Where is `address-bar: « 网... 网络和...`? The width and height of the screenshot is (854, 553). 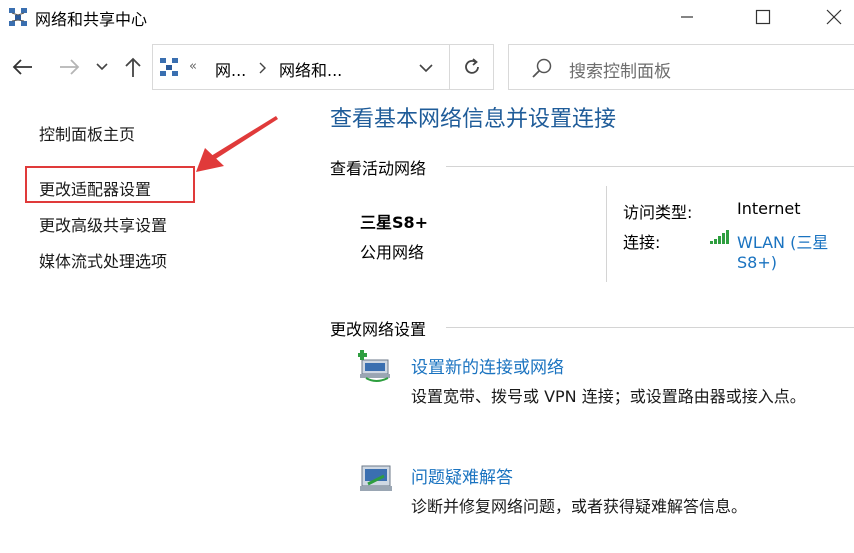
address-bar: « 网... 网络和... is located at coordinates (323, 67).